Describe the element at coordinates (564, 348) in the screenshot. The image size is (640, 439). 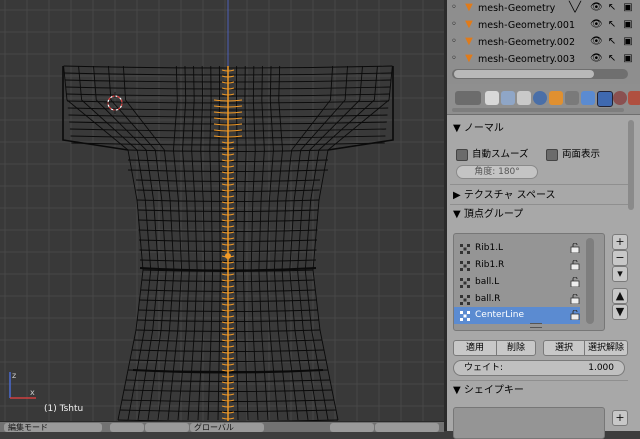
I see `select-button: 選択` at that location.